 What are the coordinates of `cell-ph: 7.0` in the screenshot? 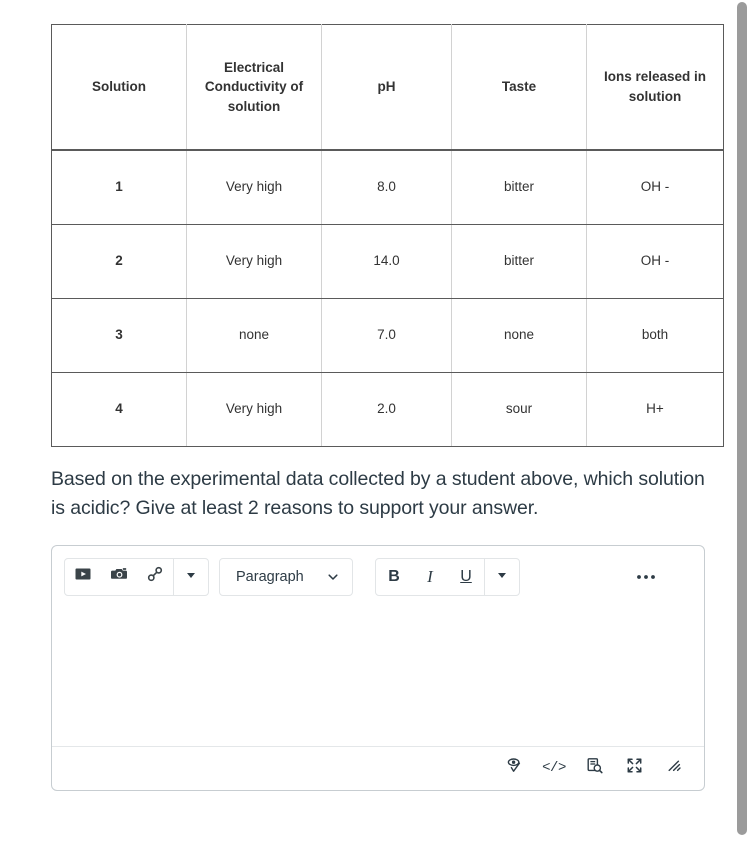 It's located at (386, 335).